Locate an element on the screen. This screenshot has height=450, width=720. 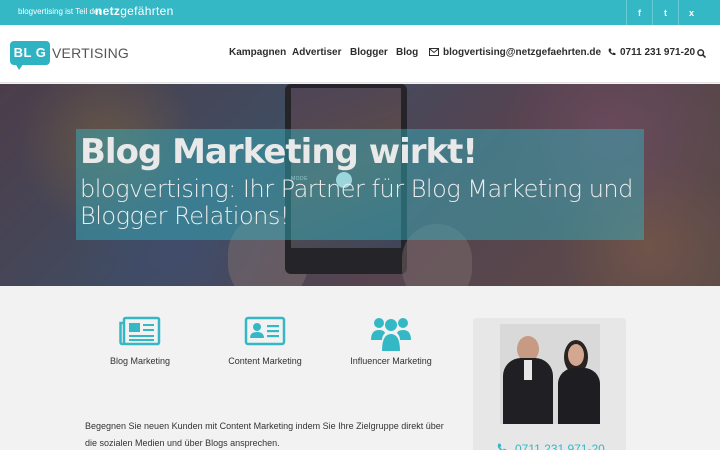
service-content-marketing: Content Marketing is located at coordinates (265, 341).